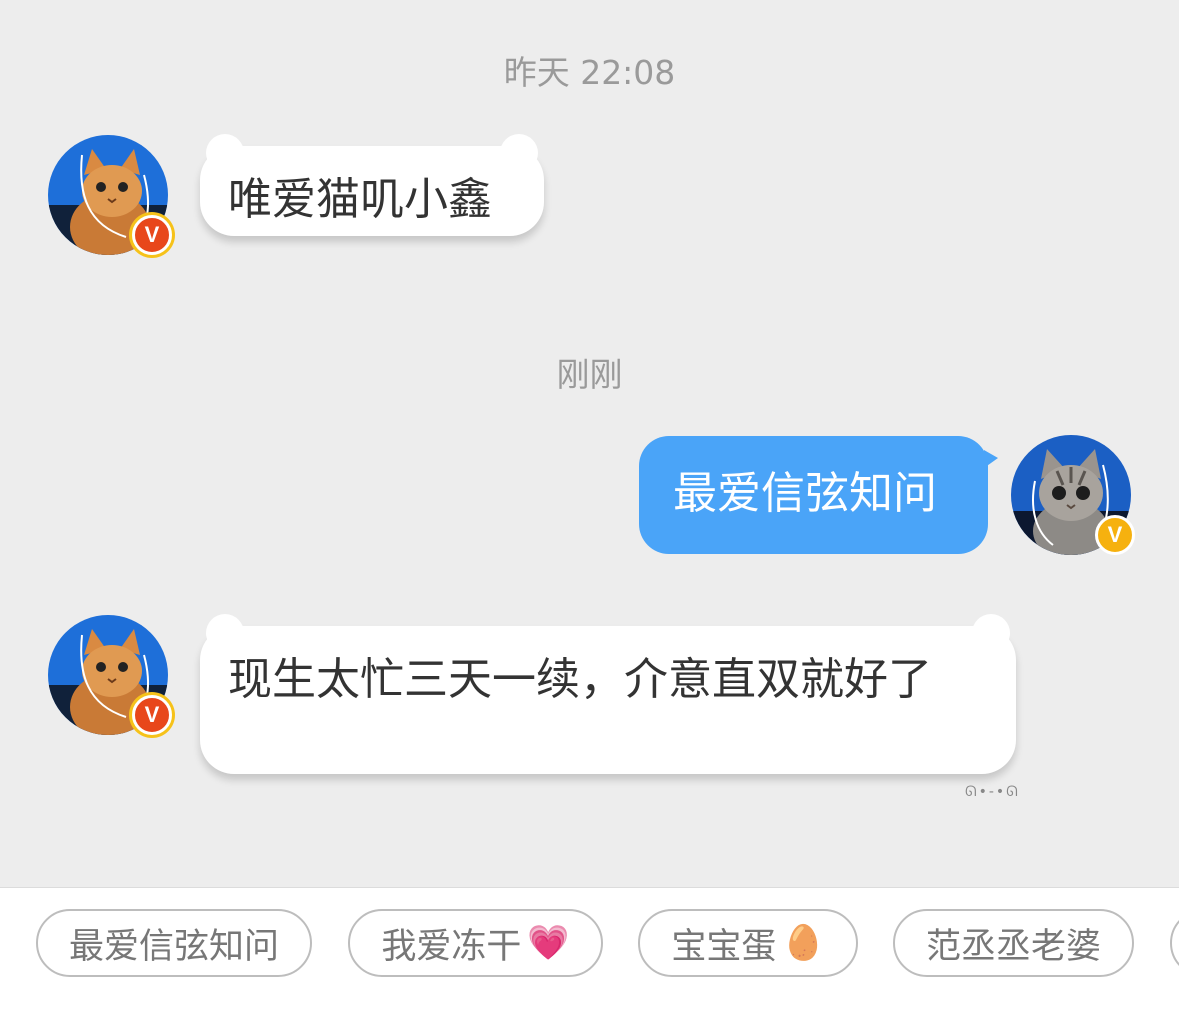  I want to click on pink-heart-icon: 💗, so click(548, 943).